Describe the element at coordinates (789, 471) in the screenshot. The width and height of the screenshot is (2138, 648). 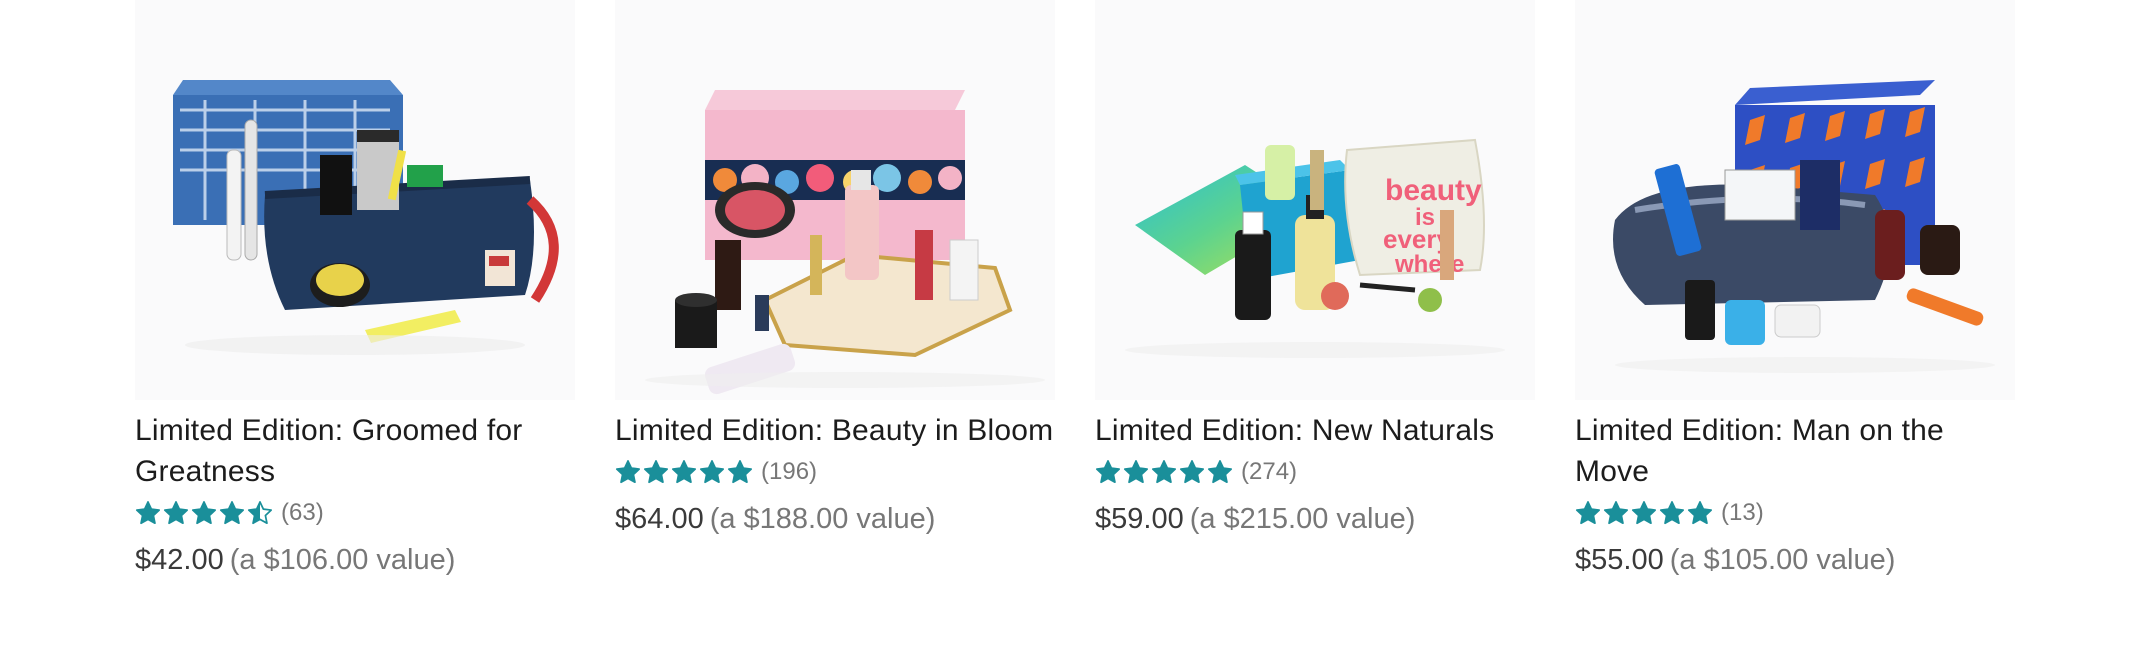
I see `review-count: (196)` at that location.